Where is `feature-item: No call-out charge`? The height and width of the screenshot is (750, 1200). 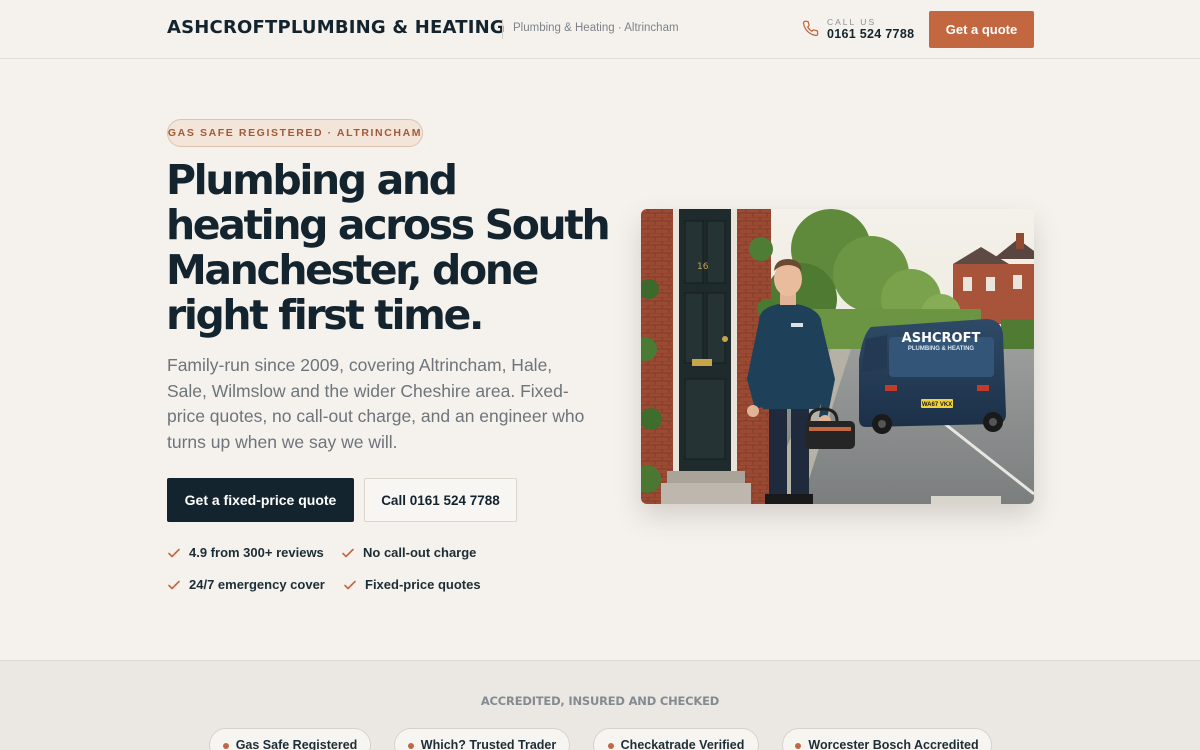
feature-item: No call-out charge is located at coordinates (408, 552).